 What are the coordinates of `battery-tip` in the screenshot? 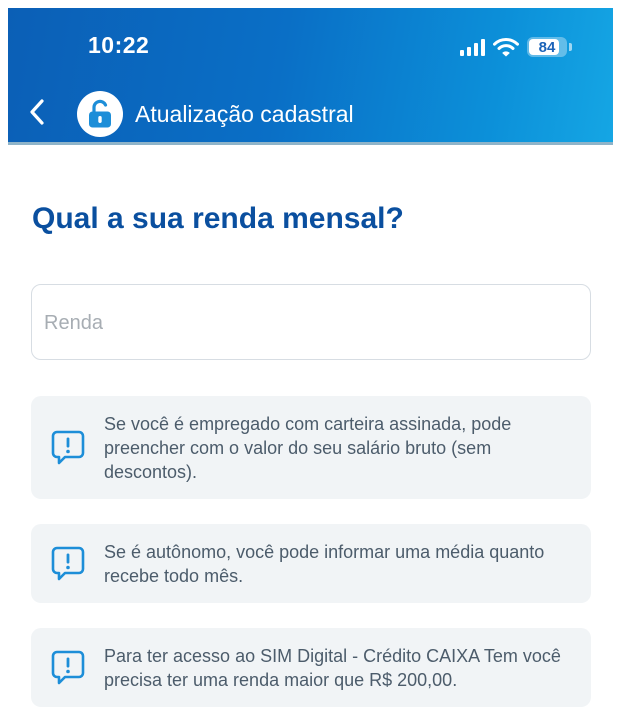 It's located at (570, 47).